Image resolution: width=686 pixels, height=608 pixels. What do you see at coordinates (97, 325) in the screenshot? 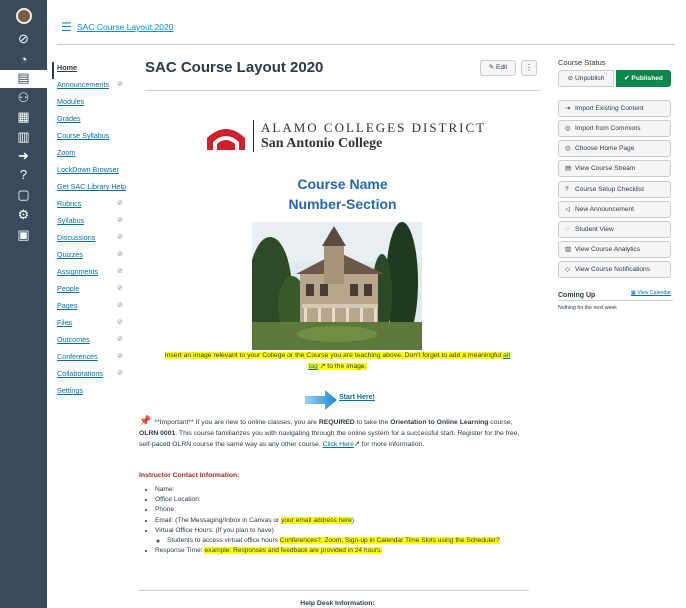
I see `course-nav-files: Files ⊘` at bounding box center [97, 325].